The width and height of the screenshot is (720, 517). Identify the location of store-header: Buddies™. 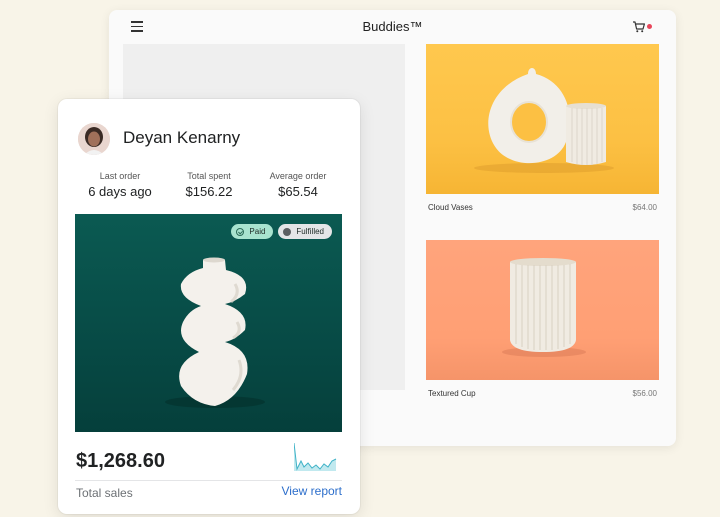
(392, 28).